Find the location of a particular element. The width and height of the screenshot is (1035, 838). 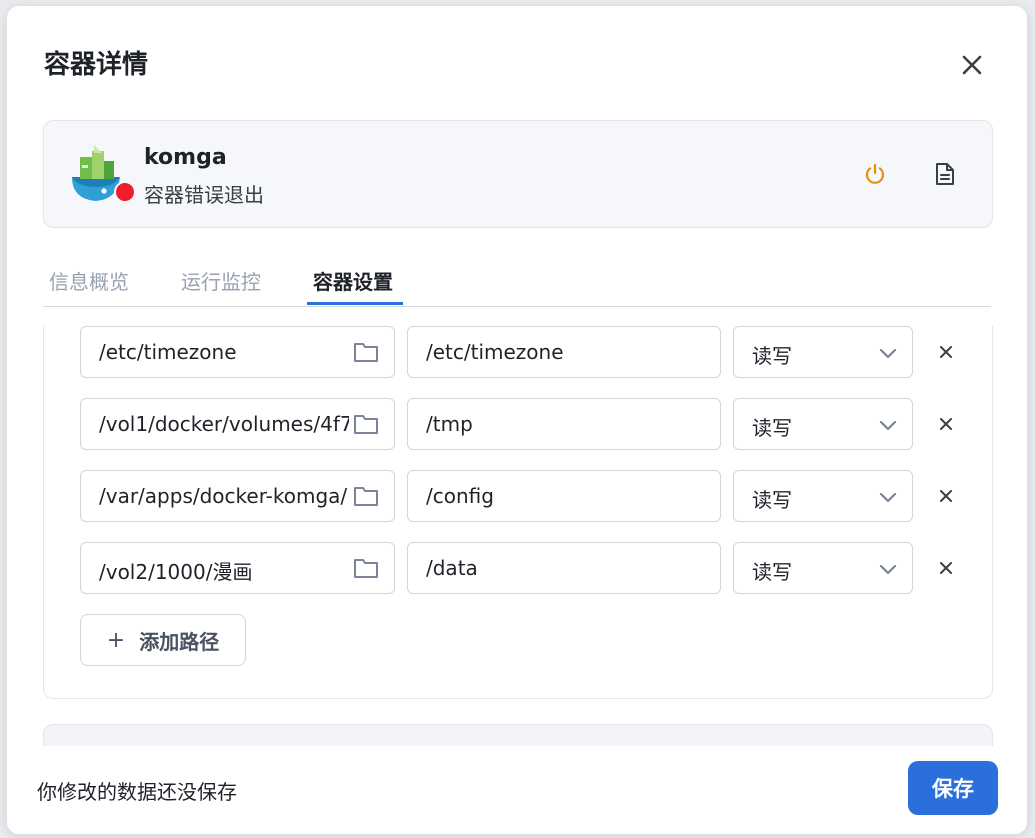

host-path-input: /var/apps/docker-komga/ is located at coordinates (237, 496).